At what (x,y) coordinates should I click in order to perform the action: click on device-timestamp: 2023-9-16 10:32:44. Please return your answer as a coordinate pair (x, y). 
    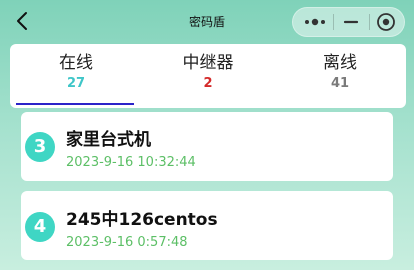
    Looking at the image, I should click on (131, 162).